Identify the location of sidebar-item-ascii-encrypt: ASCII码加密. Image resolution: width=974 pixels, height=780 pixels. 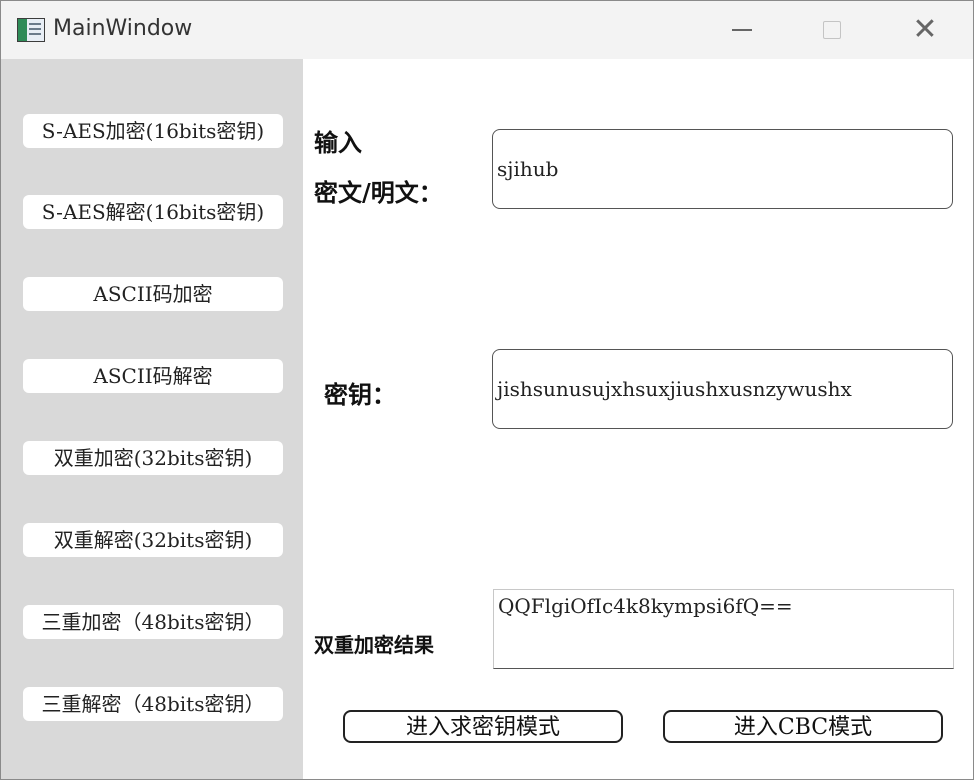
(153, 294).